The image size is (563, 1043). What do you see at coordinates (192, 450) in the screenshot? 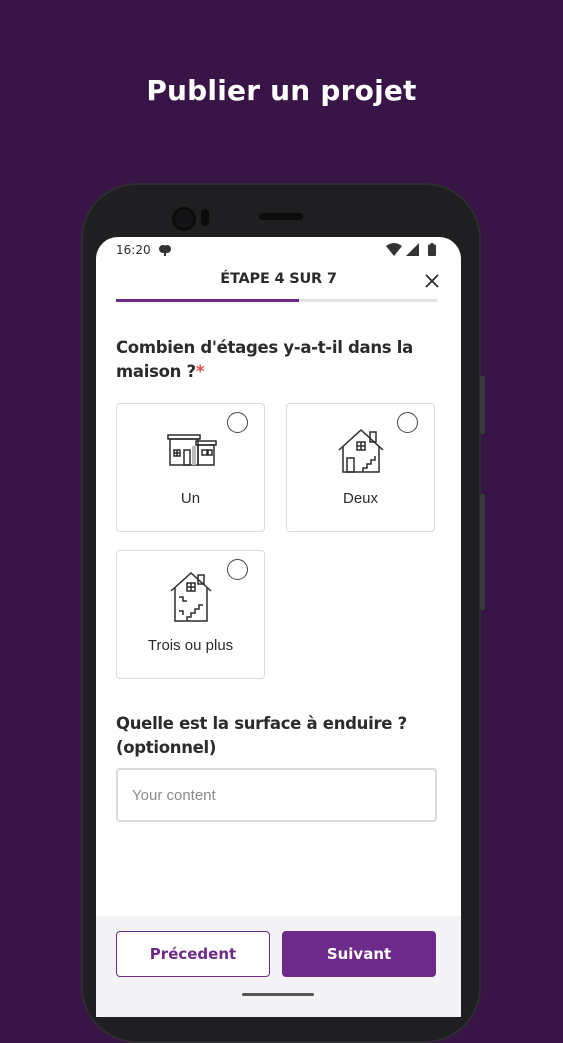
I see `single-story-house-icon` at bounding box center [192, 450].